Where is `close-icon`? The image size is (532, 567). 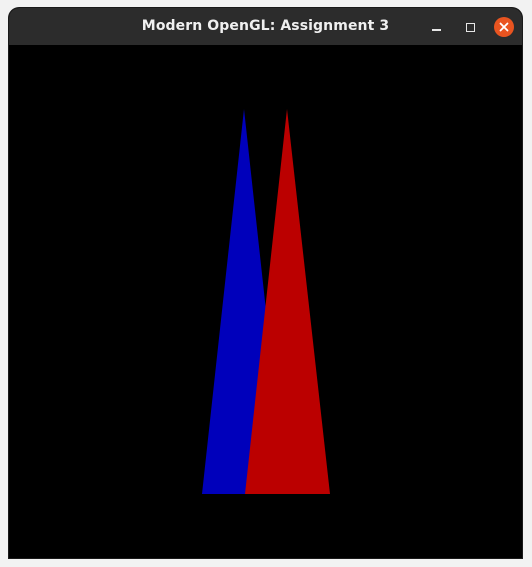 close-icon is located at coordinates (504, 27).